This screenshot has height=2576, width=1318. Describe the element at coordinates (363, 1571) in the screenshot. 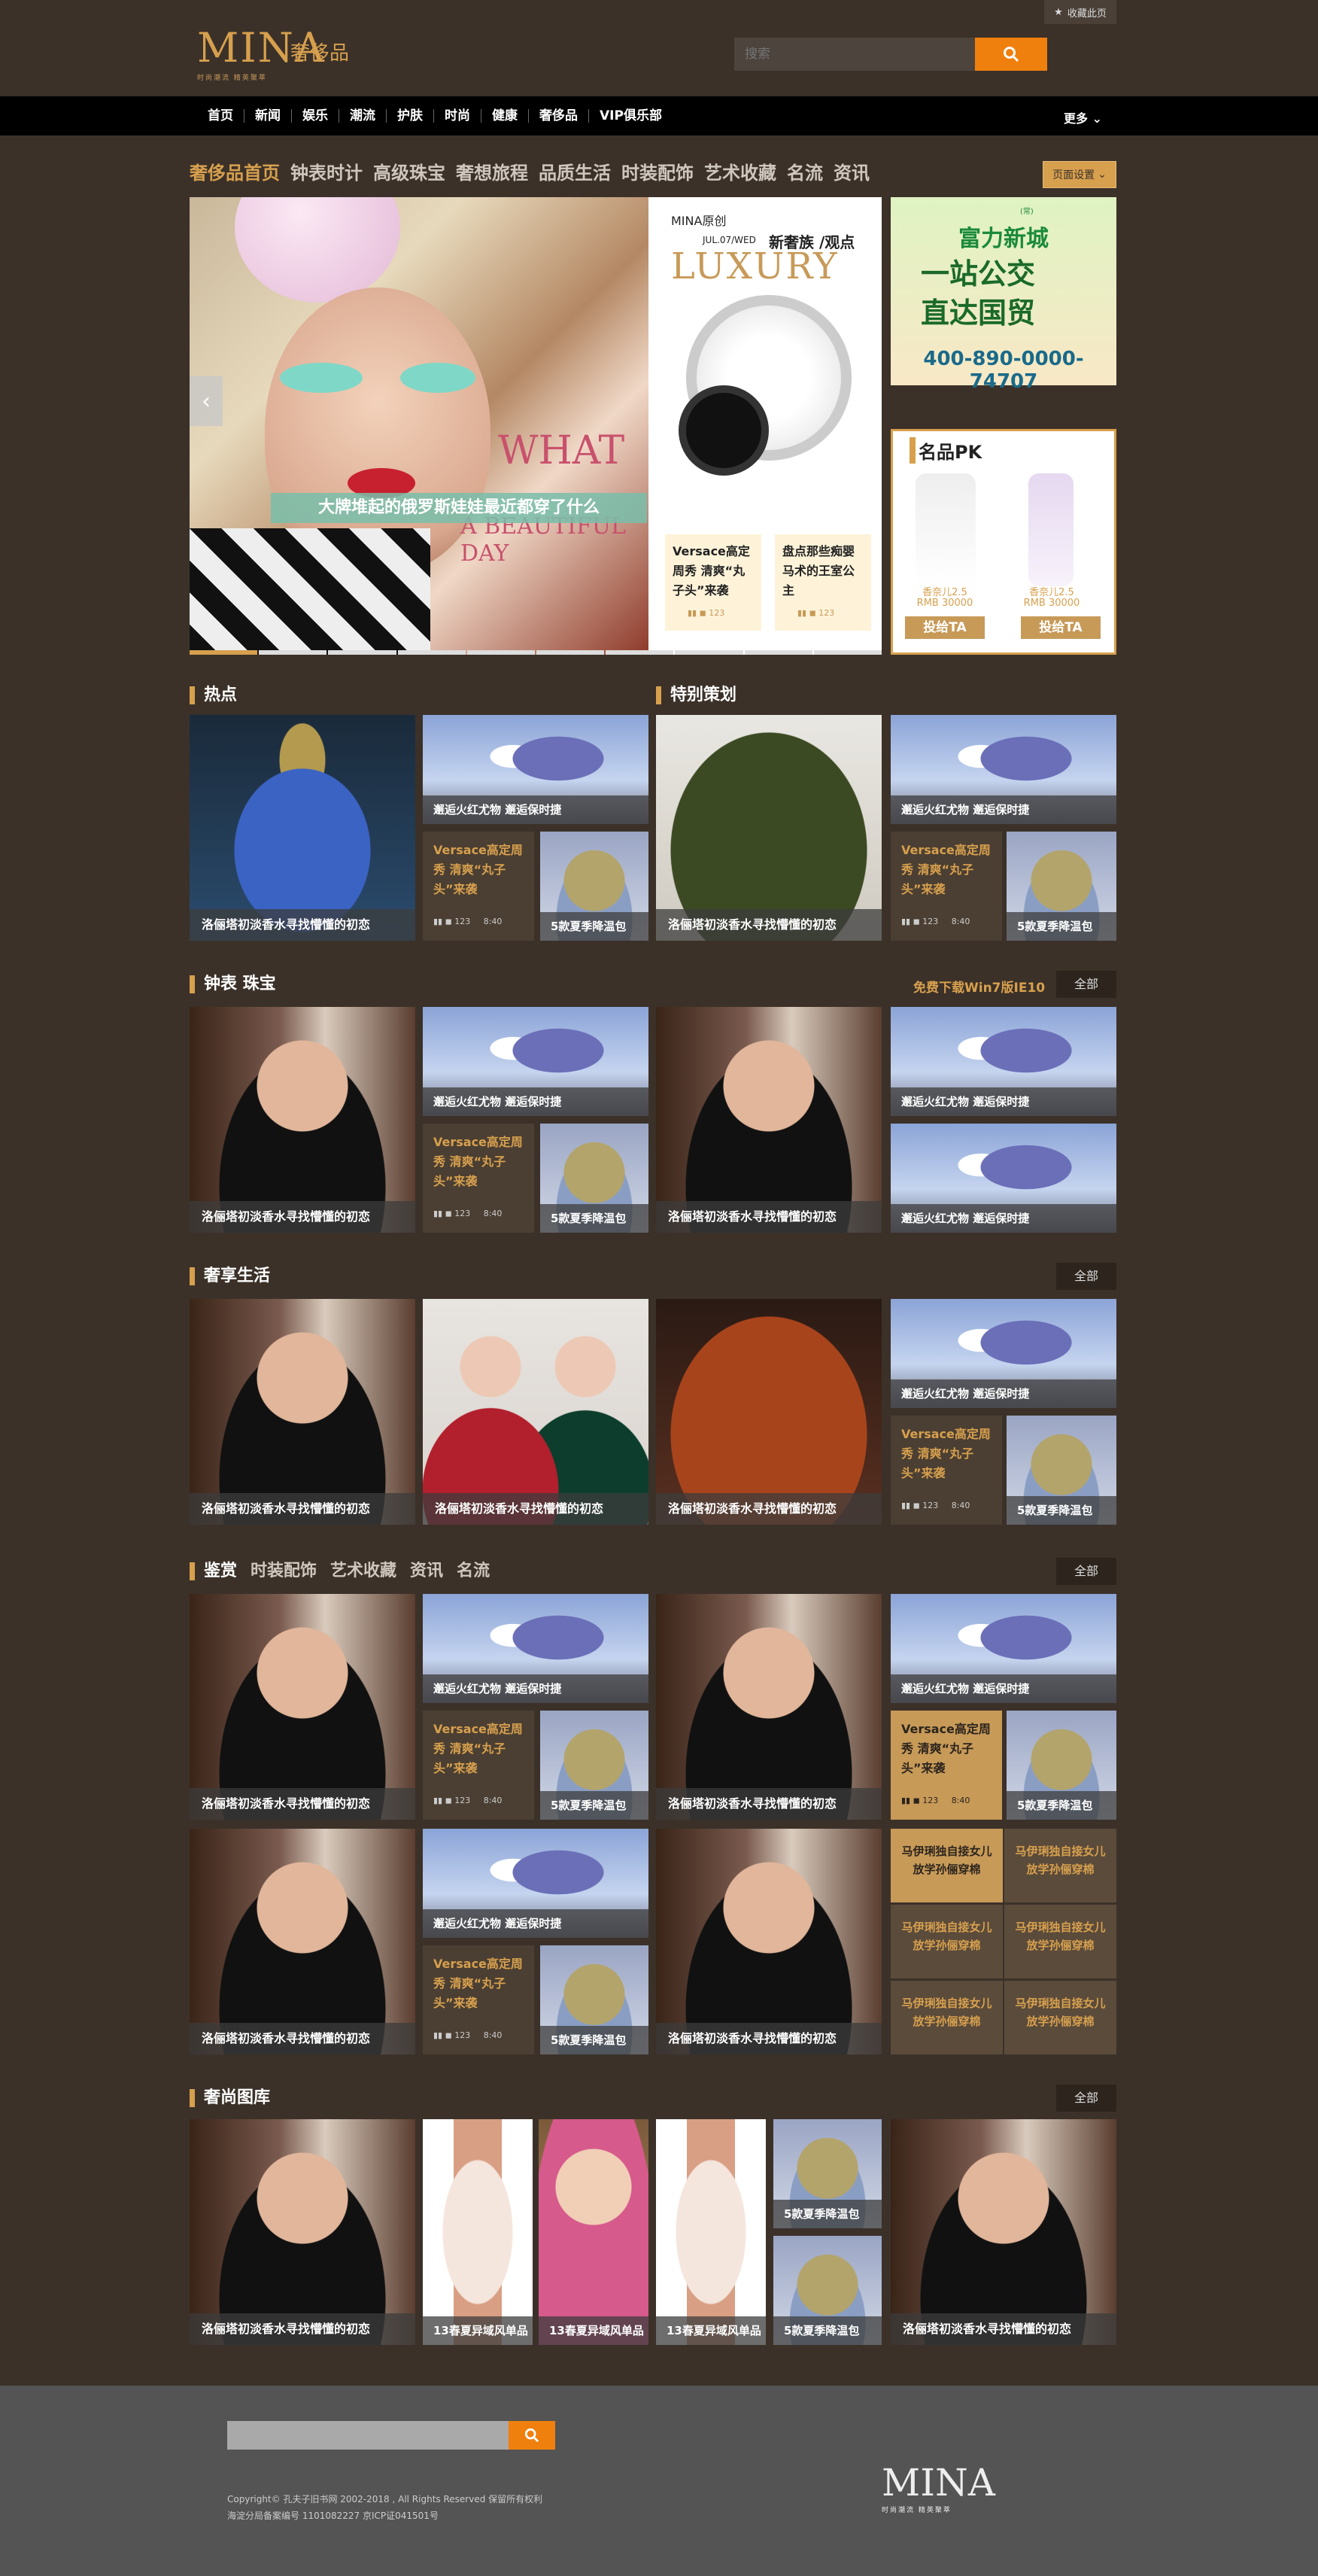

I see `appreciate-tab: 艺术收藏` at that location.